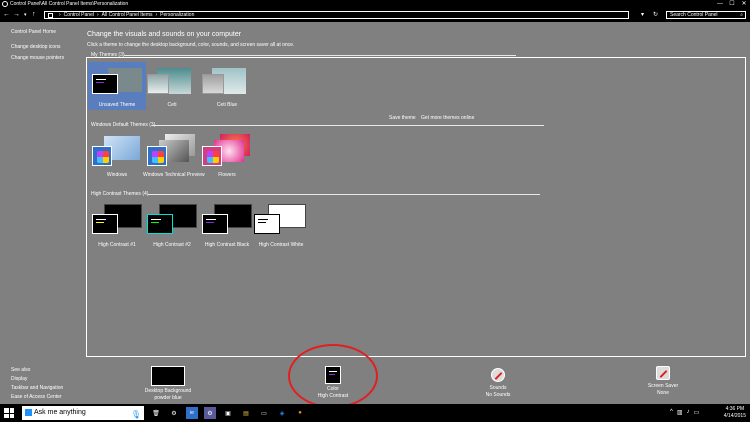 This screenshot has width=750, height=422. What do you see at coordinates (732, 4) in the screenshot?
I see `maximize-button: ☐` at bounding box center [732, 4].